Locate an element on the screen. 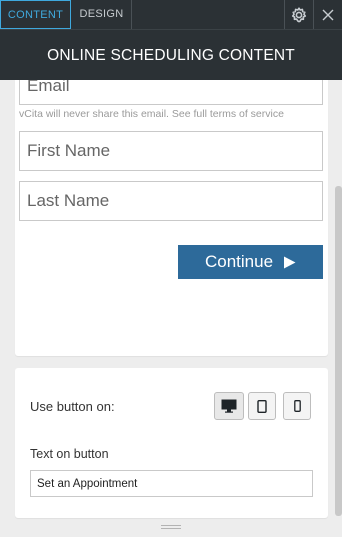 This screenshot has height=537, width=342. first-name-field: First Name is located at coordinates (171, 151).